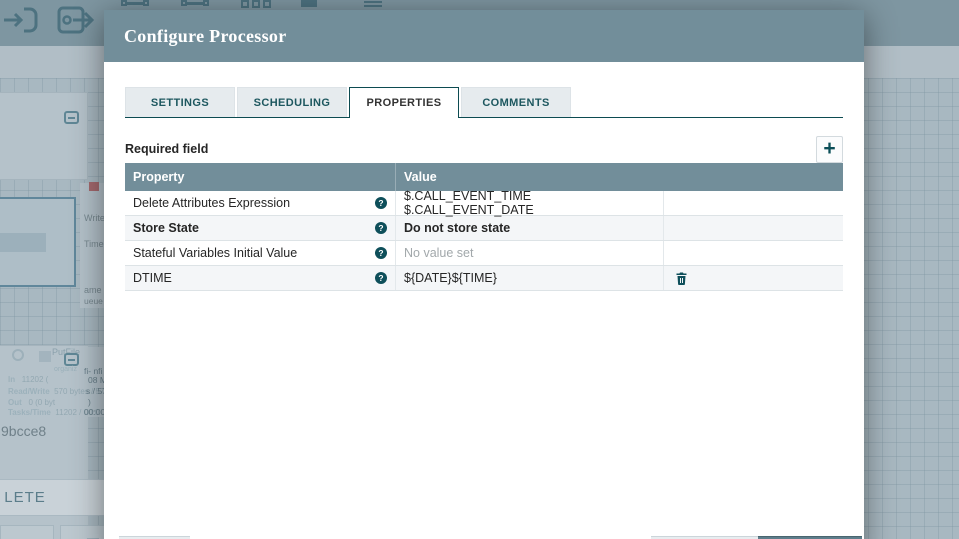 The image size is (959, 539). I want to click on component-id-fragment: 9bcce8, so click(24, 431).